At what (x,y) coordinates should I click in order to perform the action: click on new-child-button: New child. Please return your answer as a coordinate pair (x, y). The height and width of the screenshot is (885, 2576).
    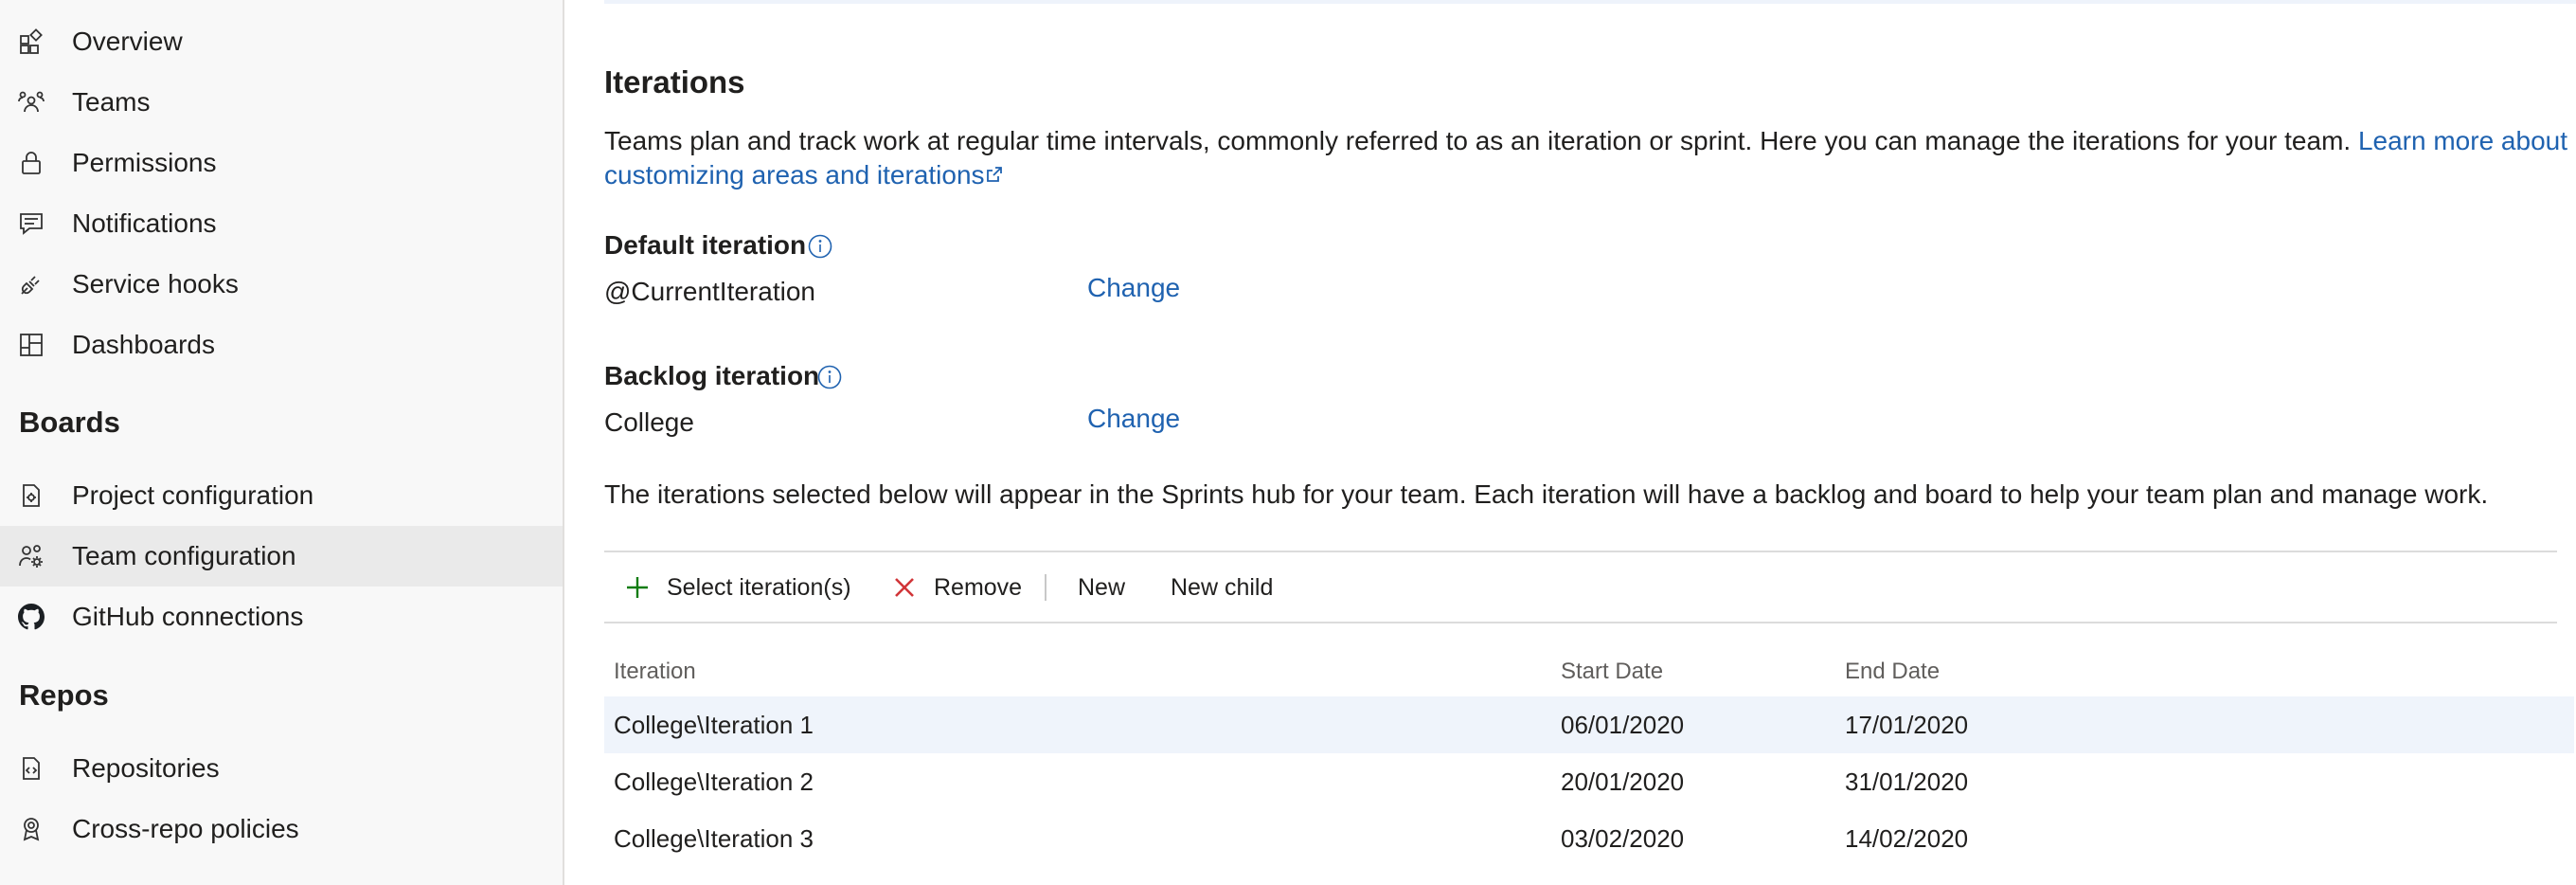
    Looking at the image, I should click on (1222, 588).